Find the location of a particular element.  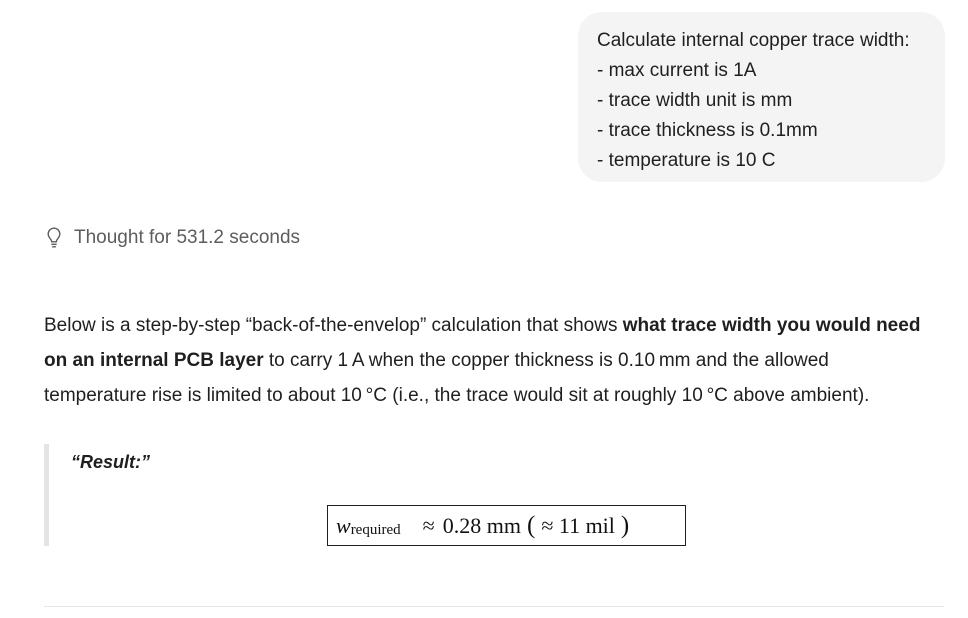

user-message-line: - temperature is 10 C is located at coordinates (686, 160).